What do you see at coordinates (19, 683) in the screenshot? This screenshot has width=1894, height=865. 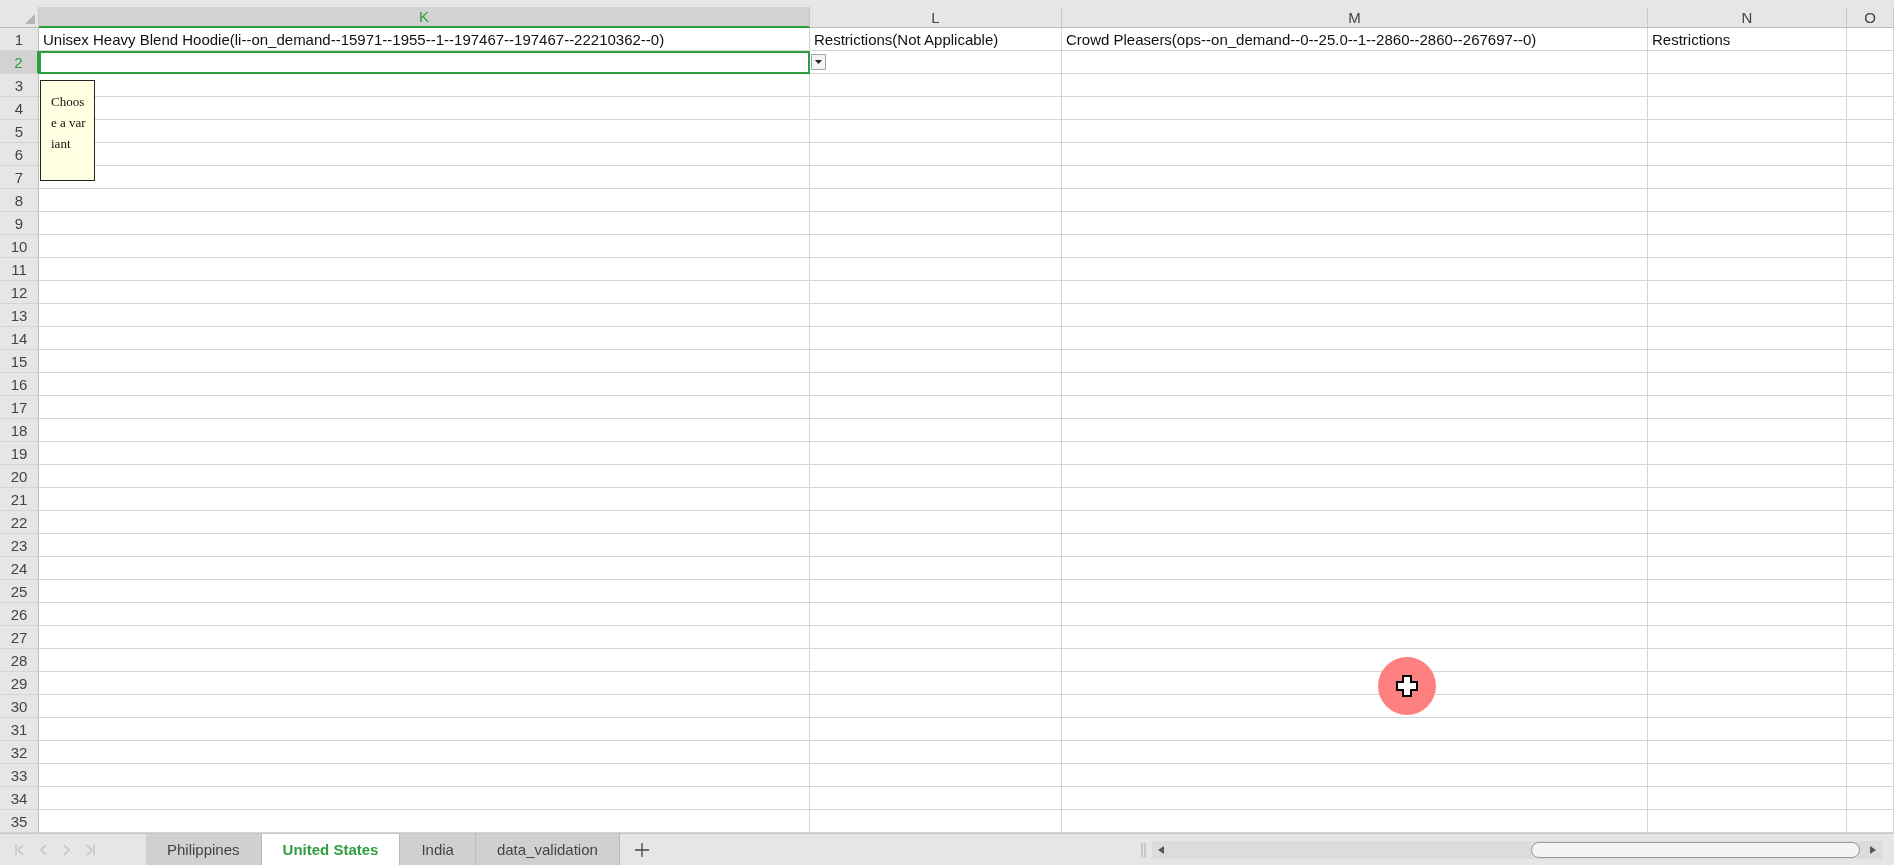 I see `row-header: 29` at bounding box center [19, 683].